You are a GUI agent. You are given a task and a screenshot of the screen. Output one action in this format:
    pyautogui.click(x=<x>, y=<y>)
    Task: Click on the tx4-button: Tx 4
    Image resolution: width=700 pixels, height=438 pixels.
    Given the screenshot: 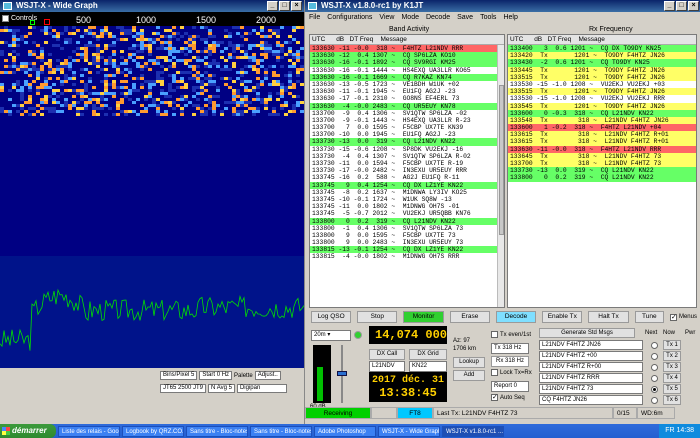 What is the action you would take?
    pyautogui.click(x=672, y=378)
    